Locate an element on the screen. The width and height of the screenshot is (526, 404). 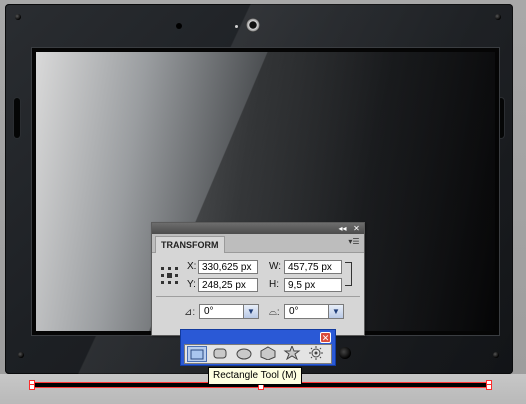
rectangle-tool-button is located at coordinates (197, 354).